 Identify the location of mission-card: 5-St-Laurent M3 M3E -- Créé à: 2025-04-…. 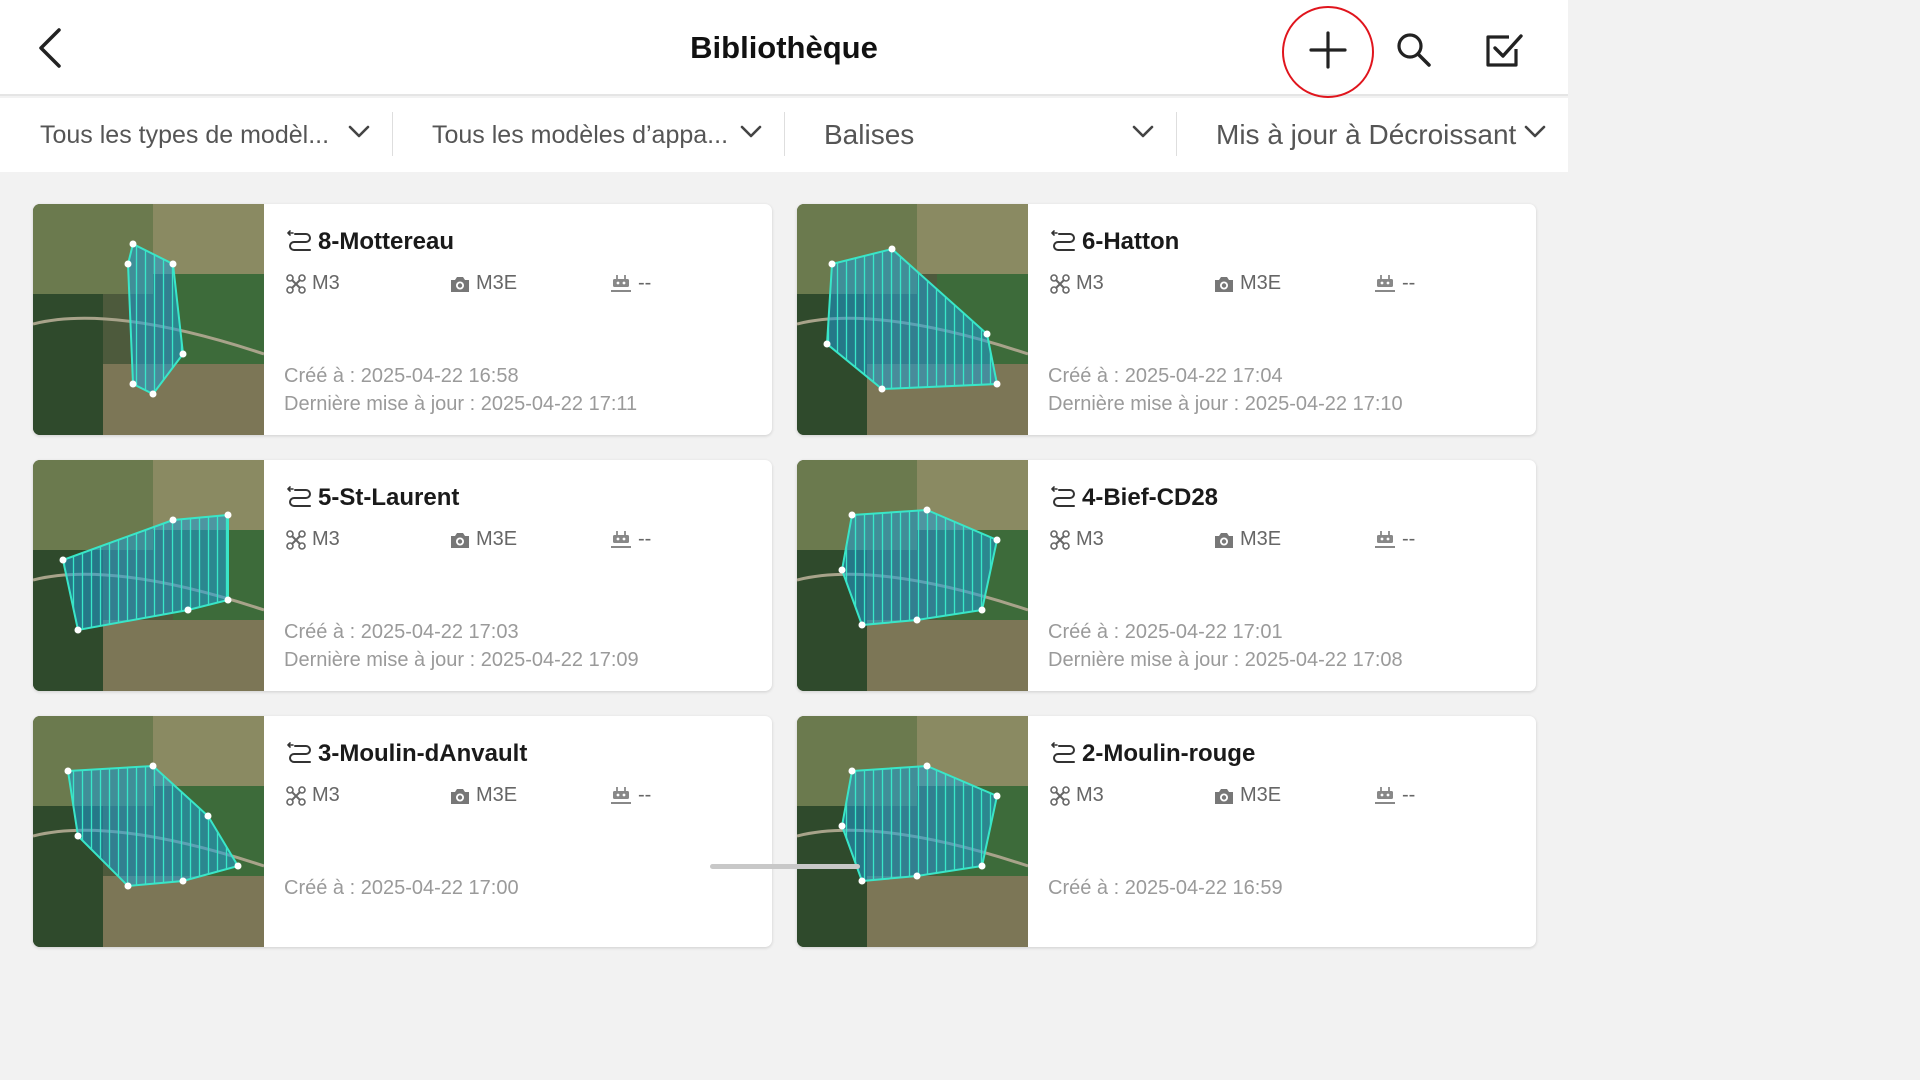
(402, 575).